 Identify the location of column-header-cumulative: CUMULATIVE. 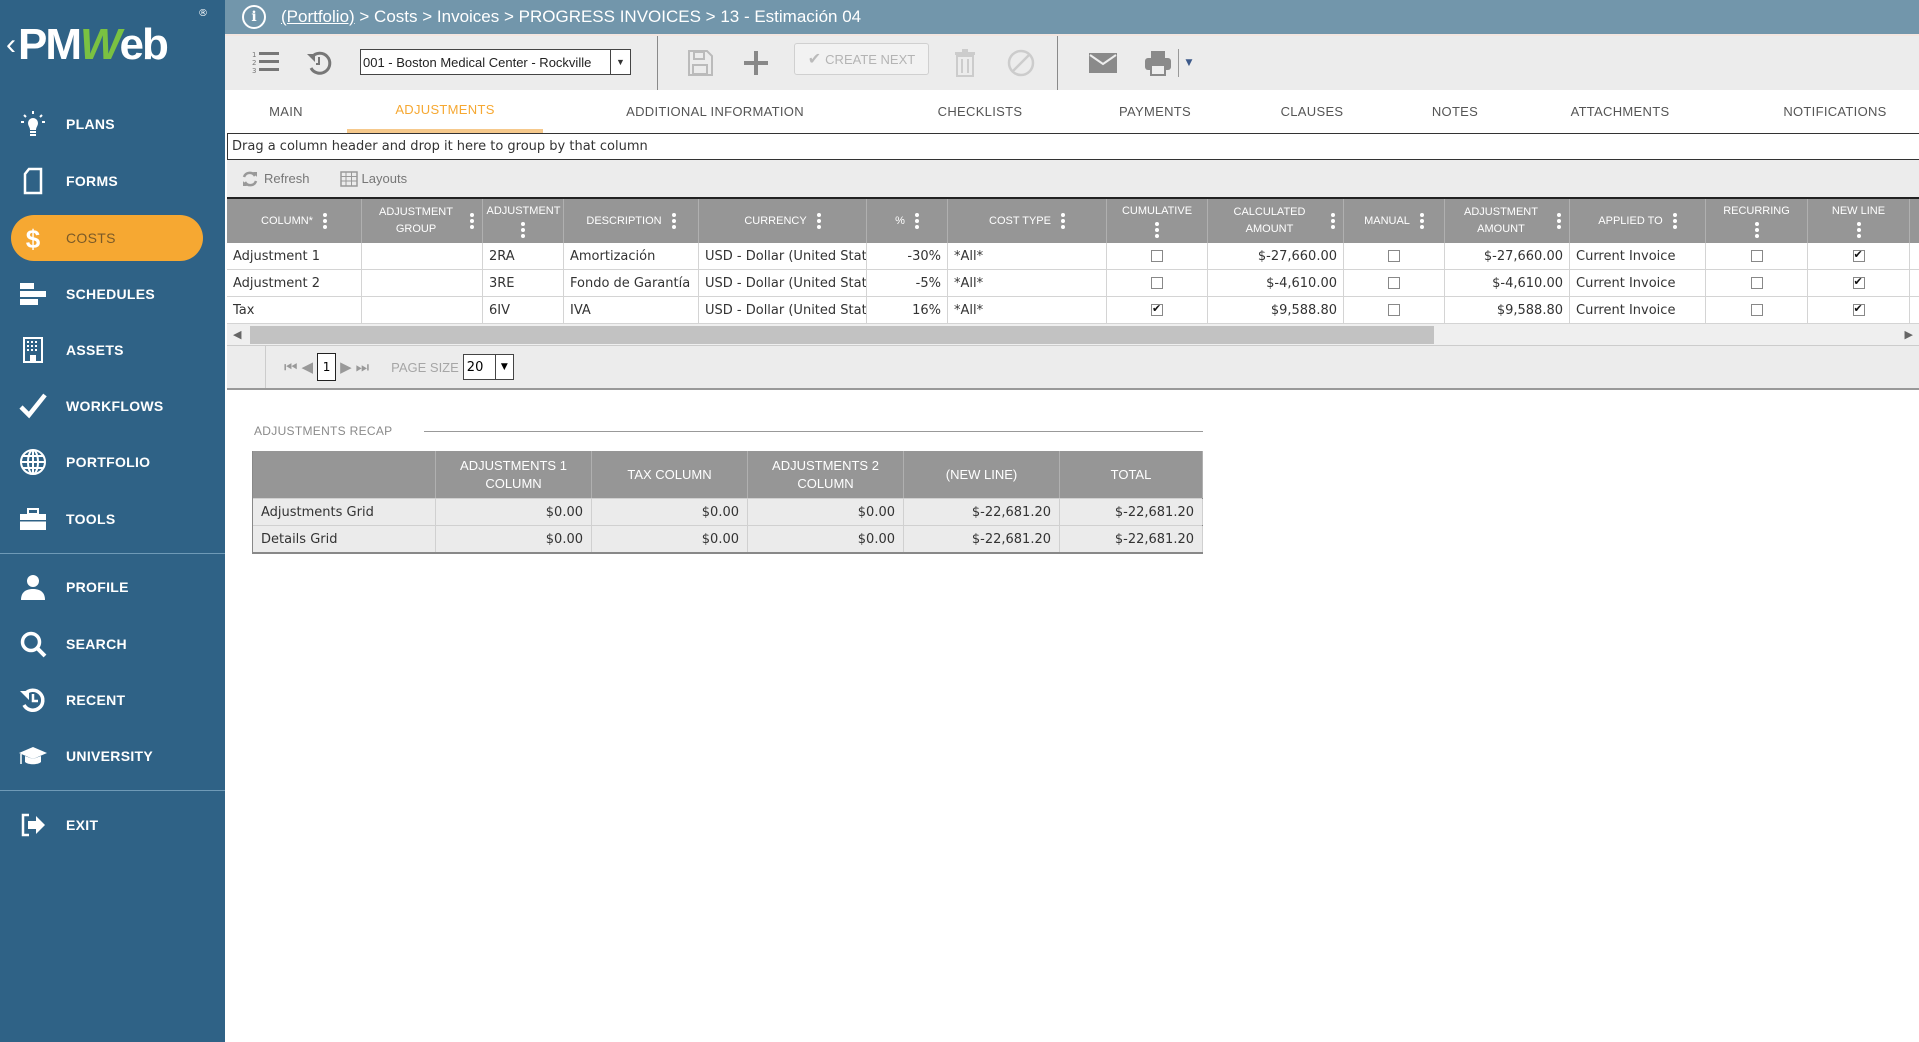
(1157, 221).